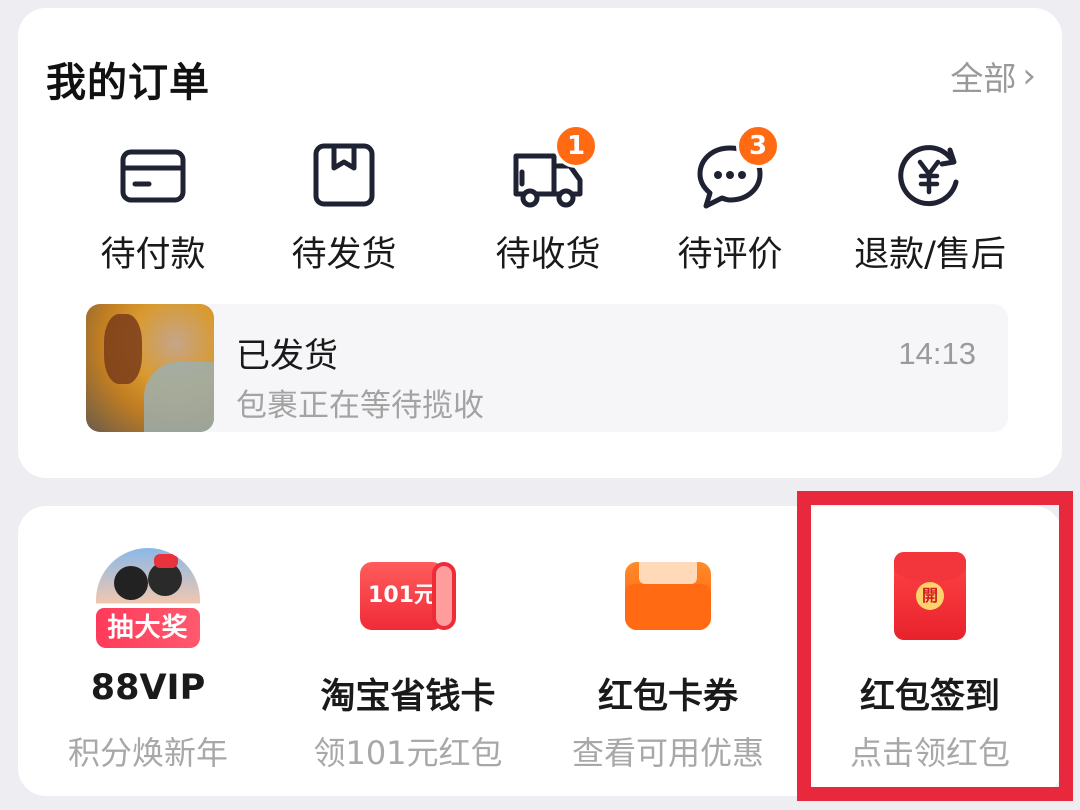 This screenshot has height=810, width=1080. Describe the element at coordinates (153, 176) in the screenshot. I see `card-icon` at that location.